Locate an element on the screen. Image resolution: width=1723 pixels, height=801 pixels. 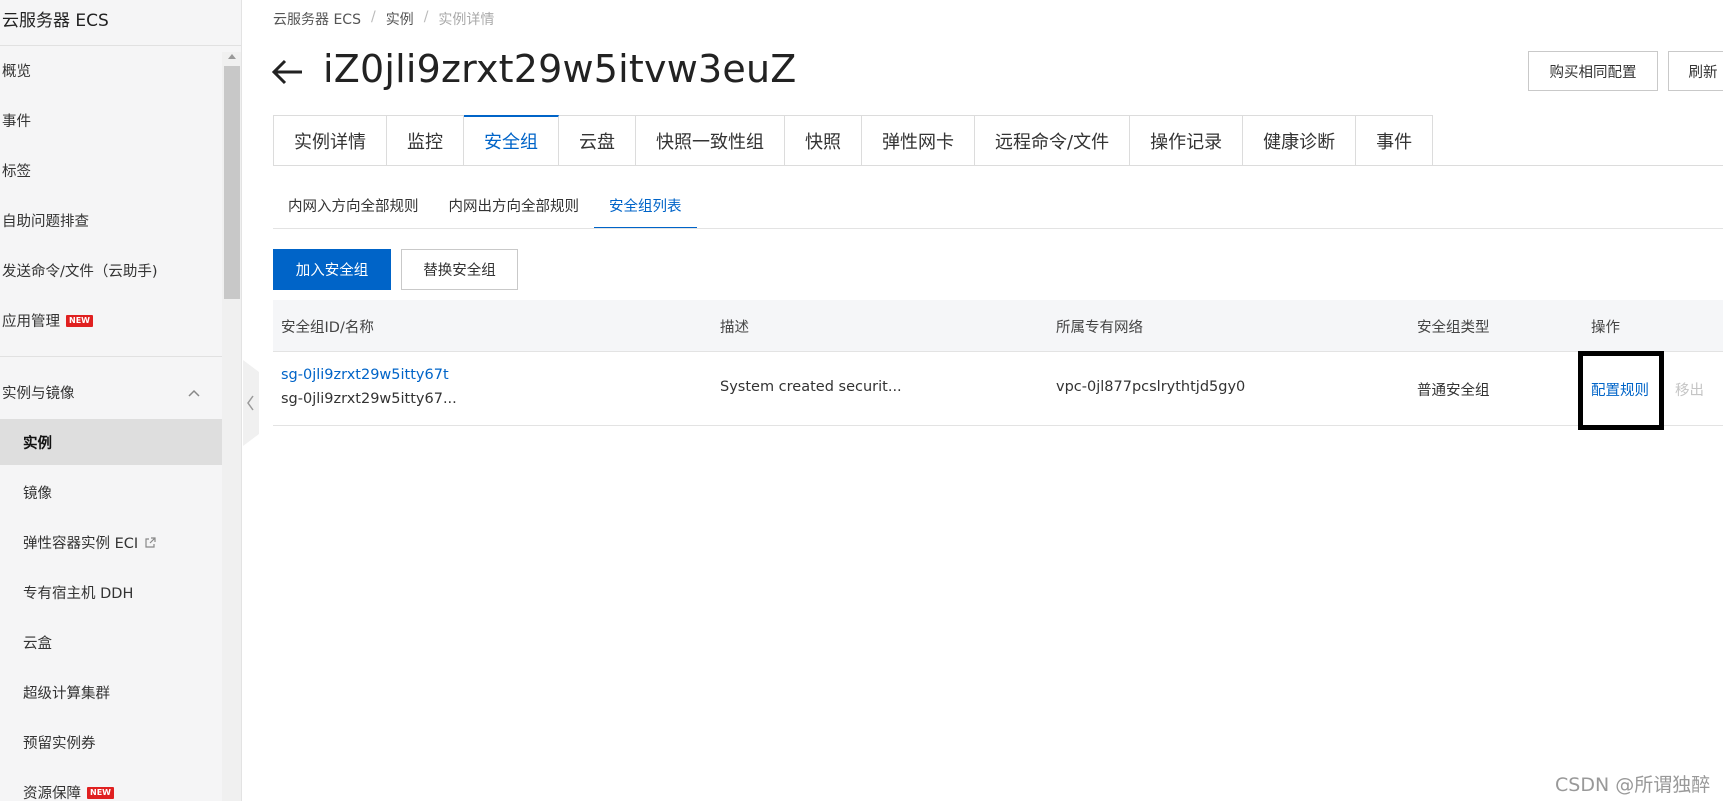
replace-security-group-button: 替换安全组 is located at coordinates (459, 269).